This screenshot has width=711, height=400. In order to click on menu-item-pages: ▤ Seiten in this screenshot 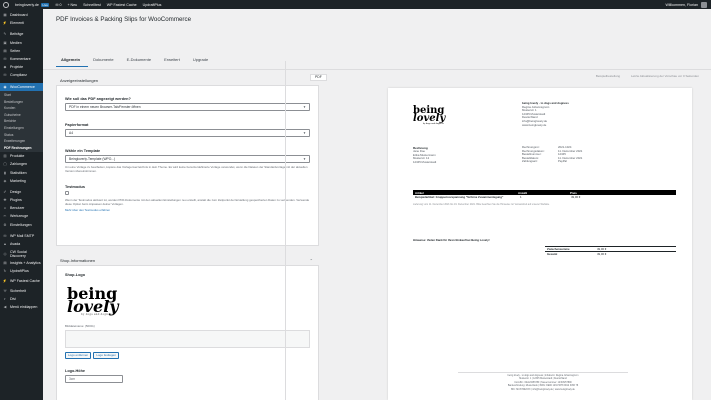, I will do `click(21, 51)`.